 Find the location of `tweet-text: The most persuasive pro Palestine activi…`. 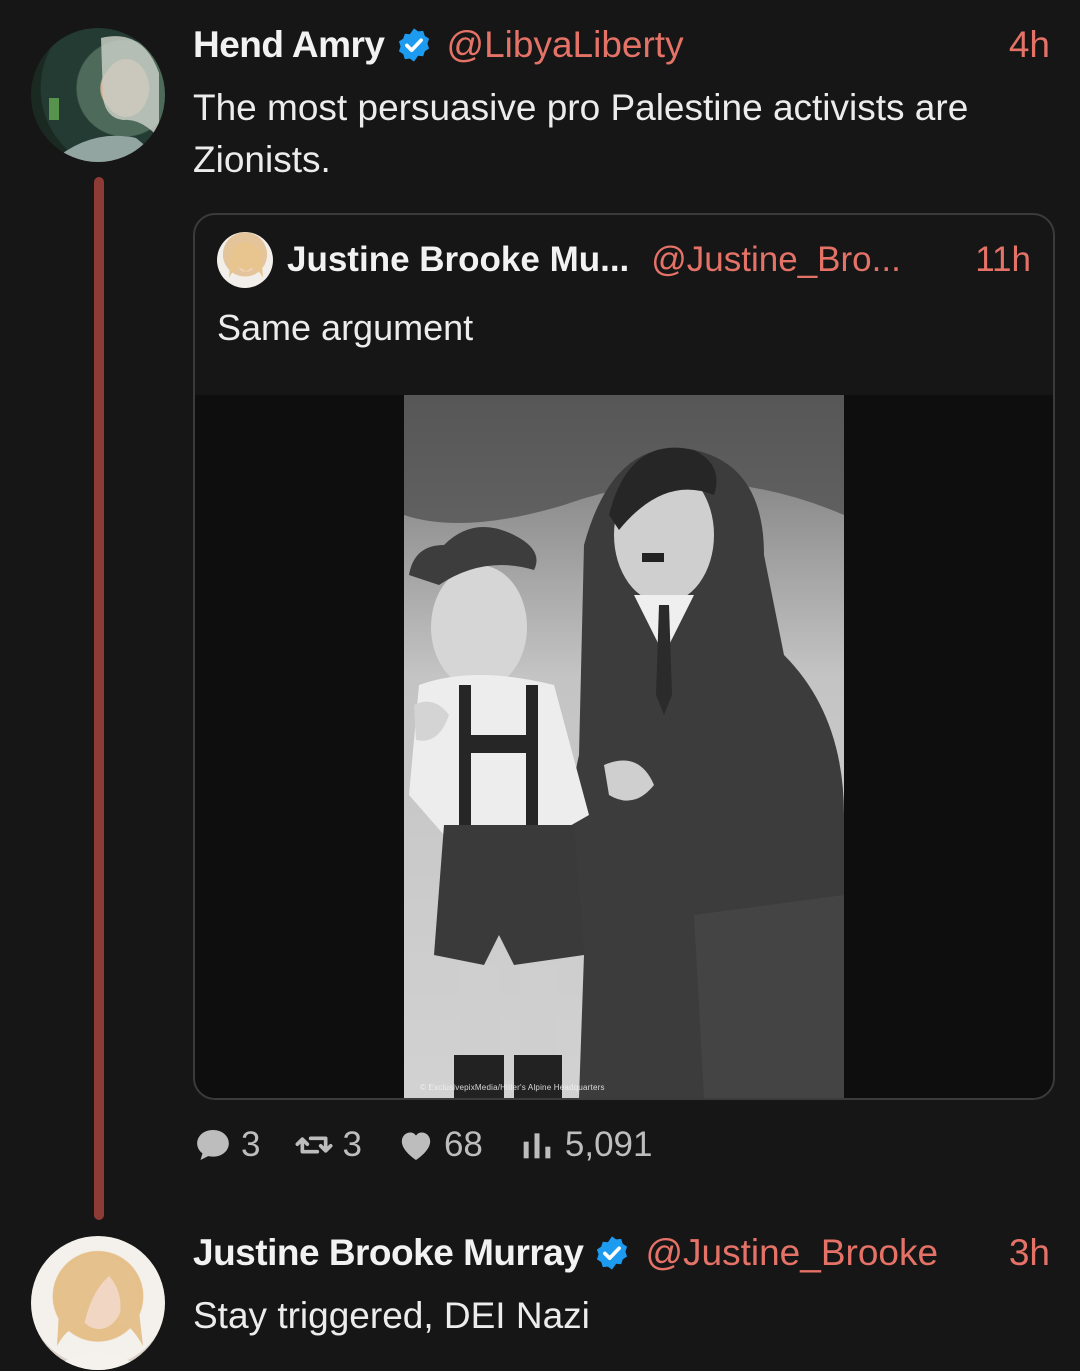

tweet-text: The most persuasive pro Palestine activi… is located at coordinates (581, 133).